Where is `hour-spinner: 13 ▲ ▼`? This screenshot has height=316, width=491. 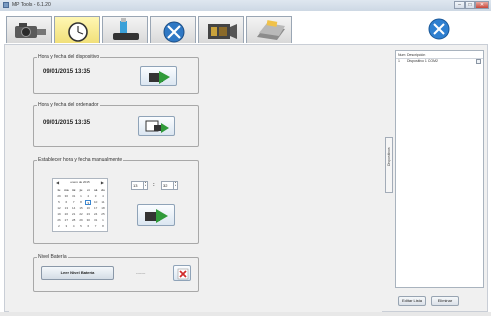
hour-spinner: 13 ▲ ▼ is located at coordinates (139, 185).